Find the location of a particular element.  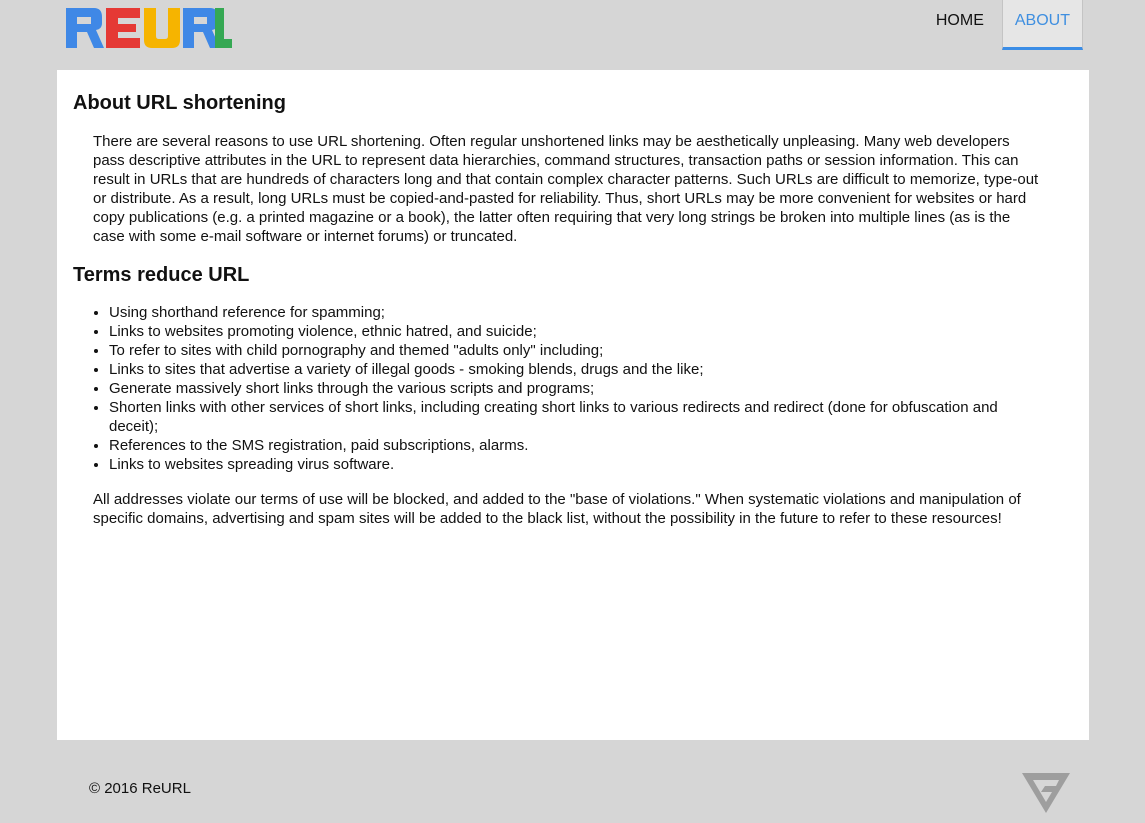

terms-heading: Terms reduce URL is located at coordinates (161, 275).